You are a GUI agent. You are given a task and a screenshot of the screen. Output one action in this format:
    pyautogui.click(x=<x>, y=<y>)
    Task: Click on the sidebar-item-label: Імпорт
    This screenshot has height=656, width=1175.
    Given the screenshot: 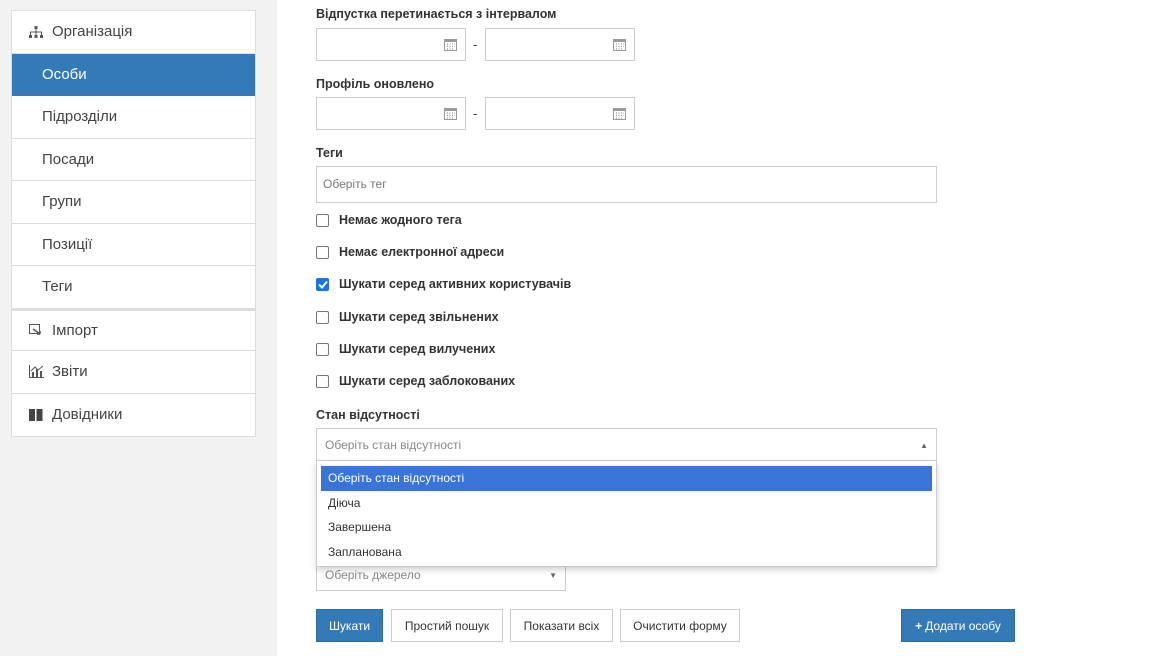 What is the action you would take?
    pyautogui.click(x=75, y=330)
    